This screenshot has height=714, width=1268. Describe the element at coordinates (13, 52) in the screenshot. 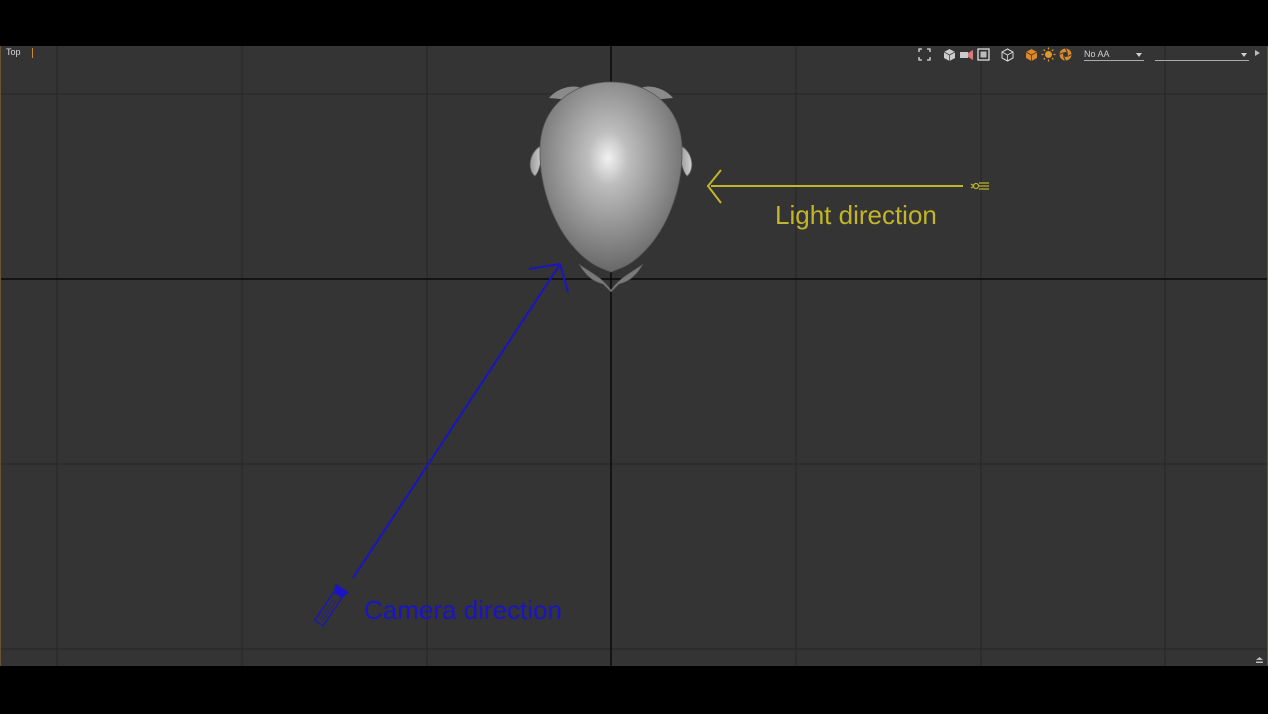

I see `viewport-name-label: Top` at that location.